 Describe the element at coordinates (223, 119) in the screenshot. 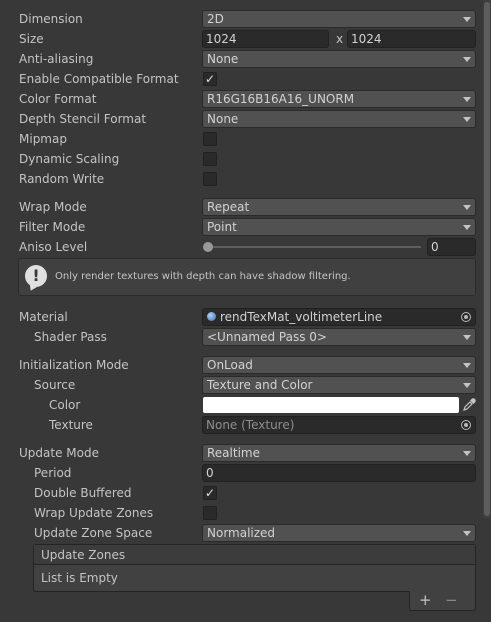

I see `depth-stencil-value: None` at that location.